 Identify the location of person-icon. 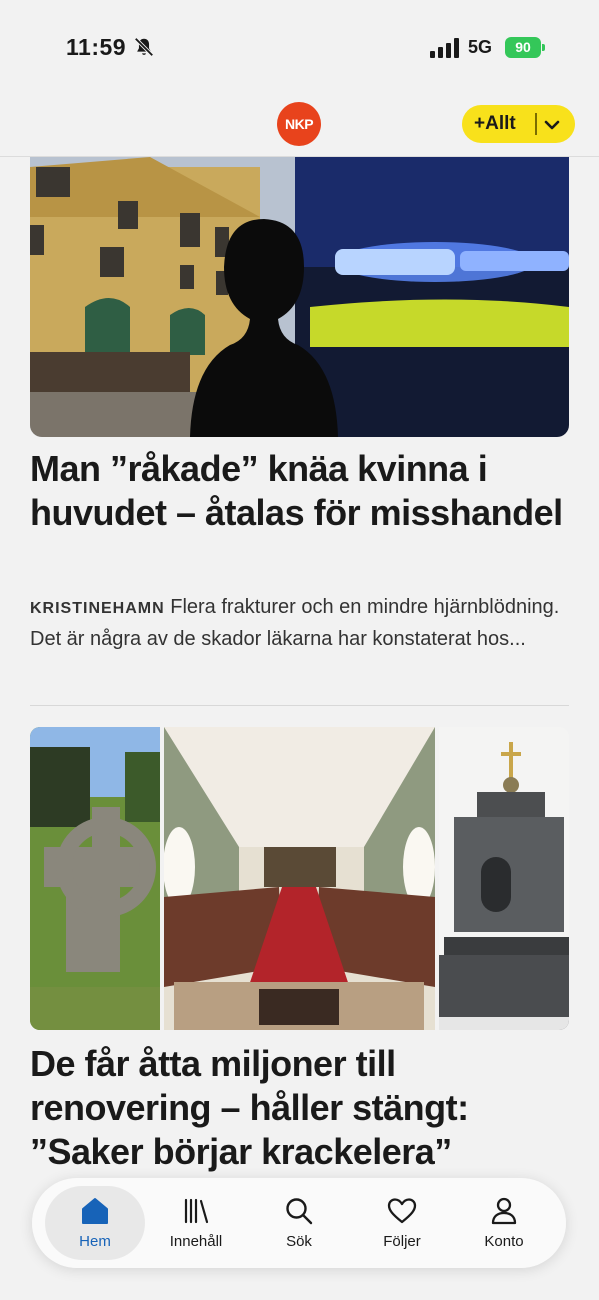
(504, 1211).